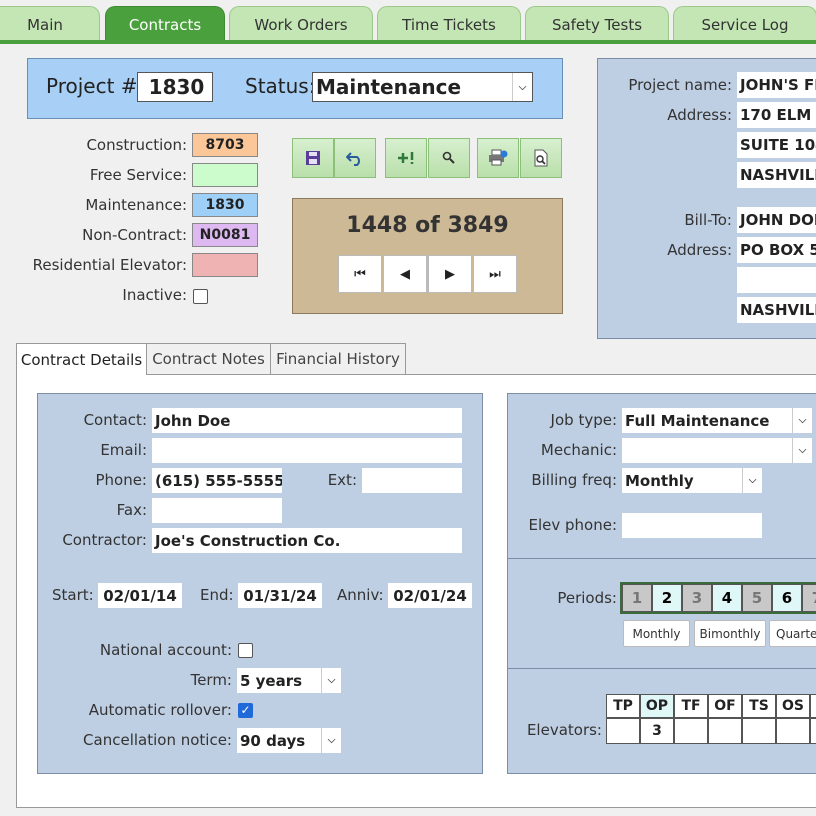  I want to click on quarterly-button: Quarte, so click(792, 633).